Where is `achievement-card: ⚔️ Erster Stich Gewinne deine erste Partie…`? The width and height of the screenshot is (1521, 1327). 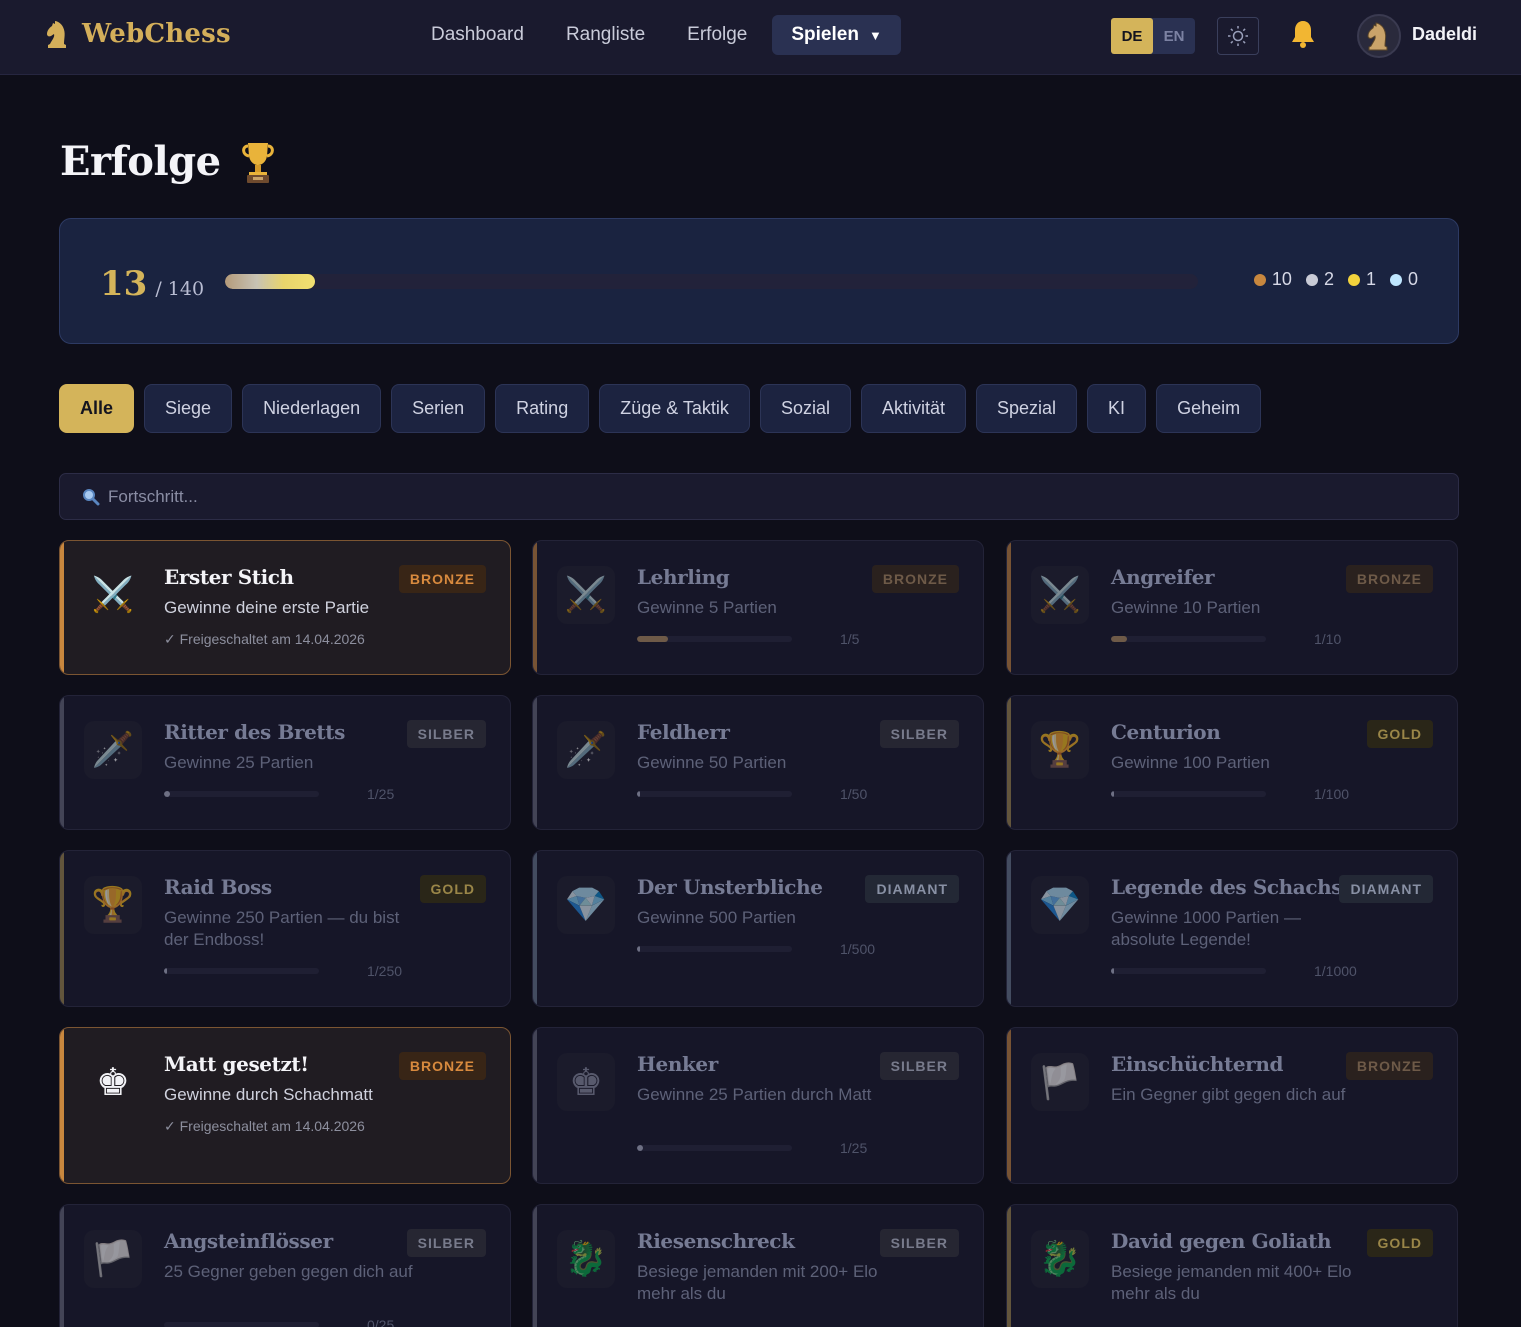 achievement-card: ⚔️ Erster Stich Gewinne deine erste Partie… is located at coordinates (285, 607).